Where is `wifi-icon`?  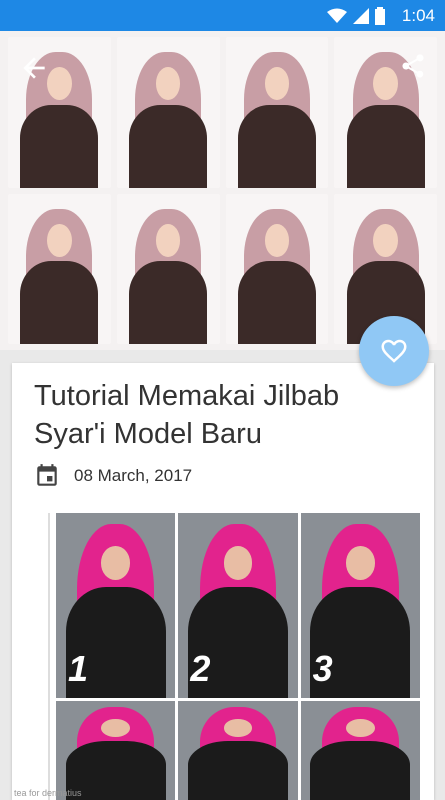 wifi-icon is located at coordinates (337, 15).